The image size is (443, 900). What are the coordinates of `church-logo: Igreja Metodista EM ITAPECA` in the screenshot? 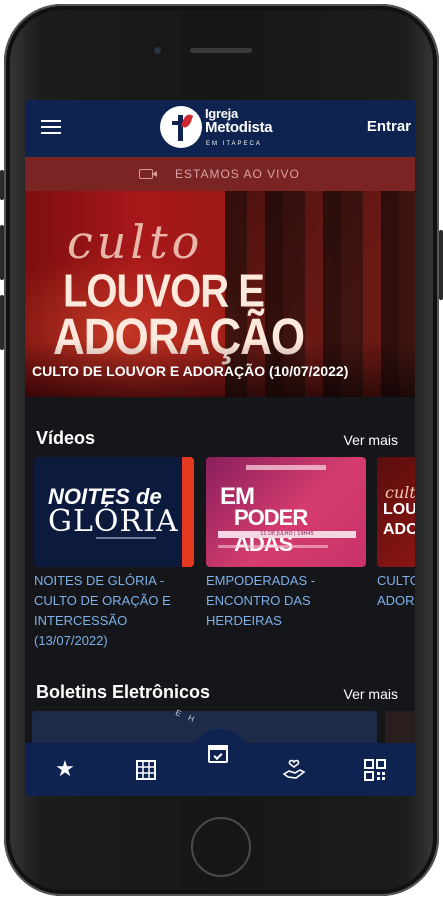 It's located at (225, 128).